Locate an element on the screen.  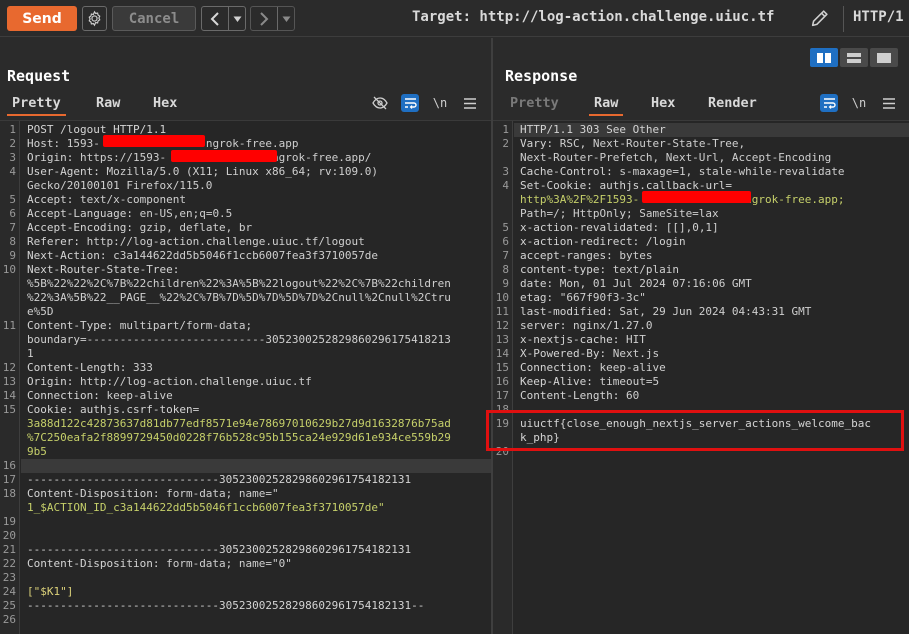
header-value: [[],0,1] is located at coordinates (689, 227).